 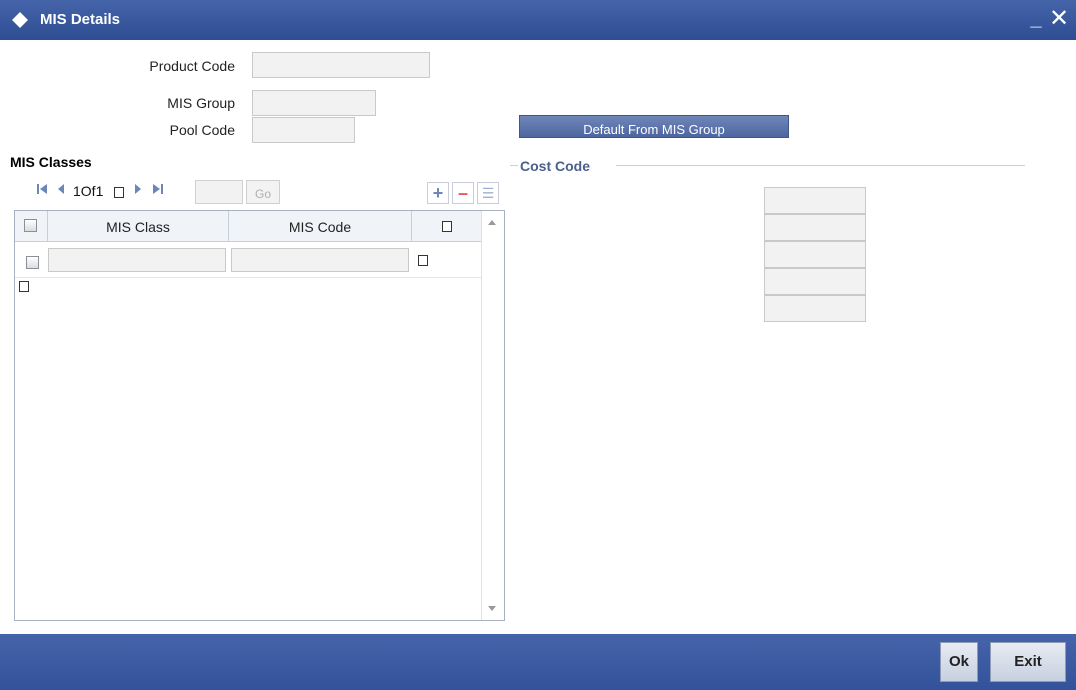 I want to click on product-code-label: Product Code, so click(x=192, y=66).